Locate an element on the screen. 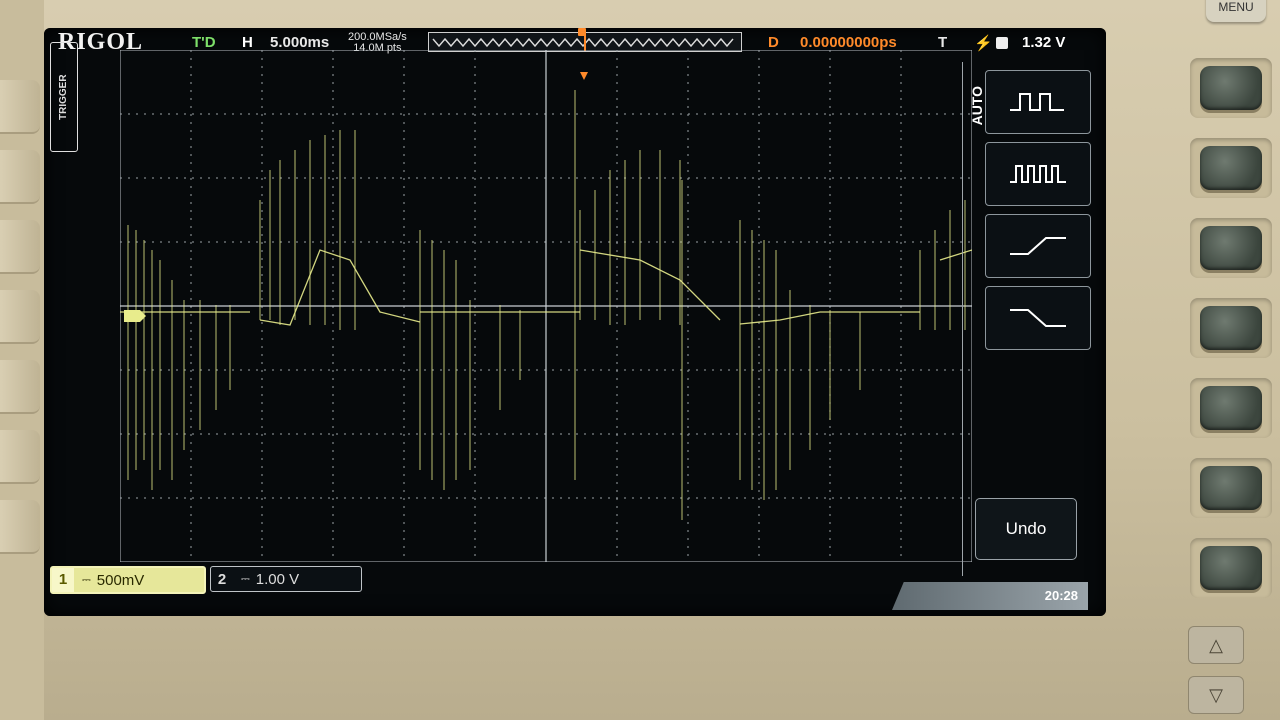  trigger-status: T'D is located at coordinates (204, 42).